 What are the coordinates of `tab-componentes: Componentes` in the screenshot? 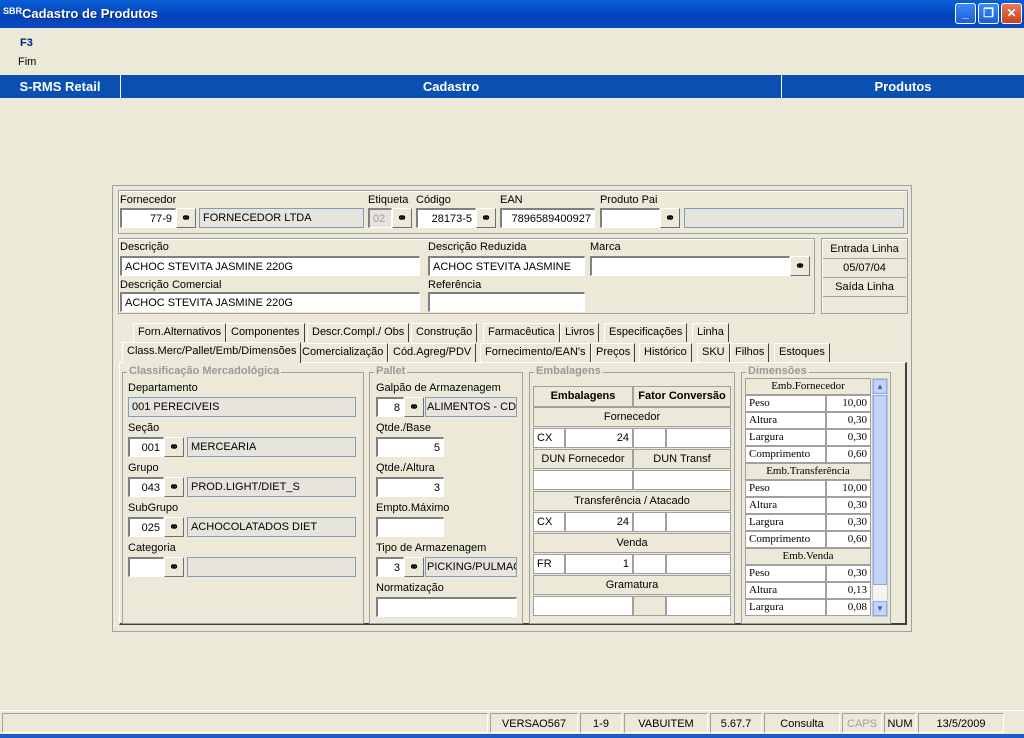 It's located at (265, 332).